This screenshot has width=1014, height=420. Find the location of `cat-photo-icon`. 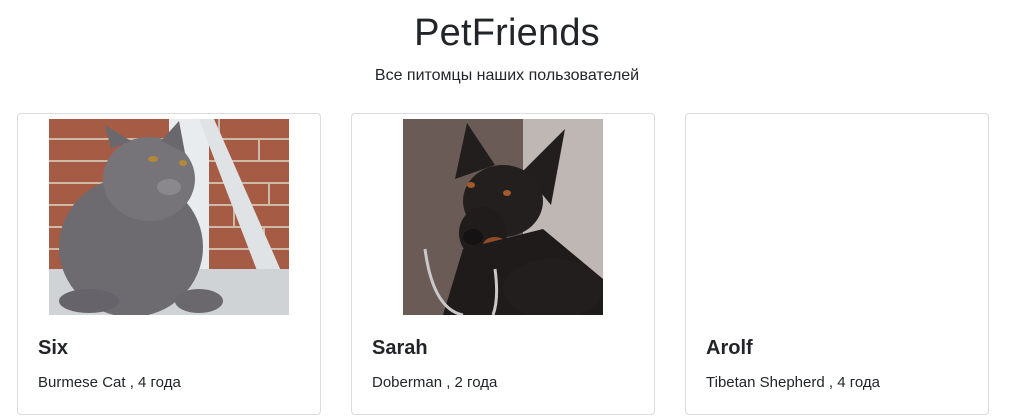

cat-photo-icon is located at coordinates (169, 217).